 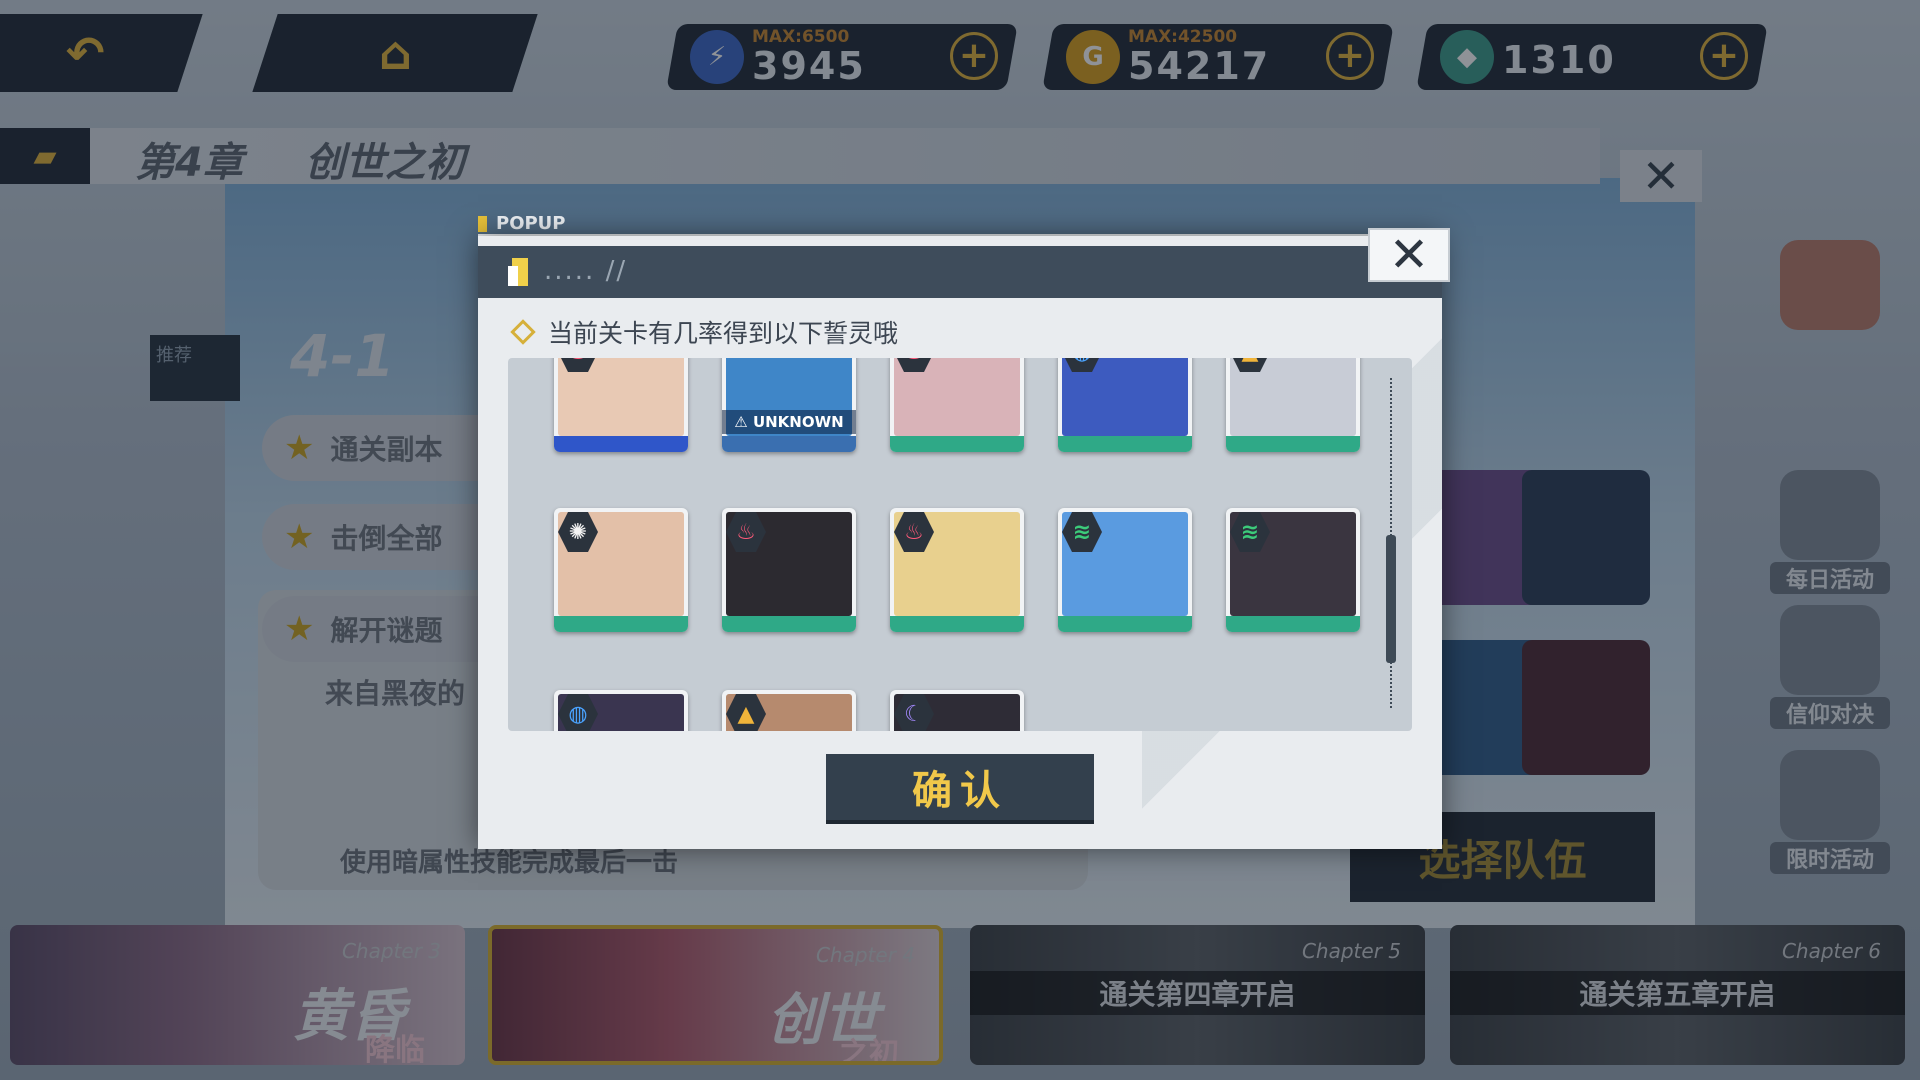 I want to click on confirm-button: 确认, so click(x=960, y=787).